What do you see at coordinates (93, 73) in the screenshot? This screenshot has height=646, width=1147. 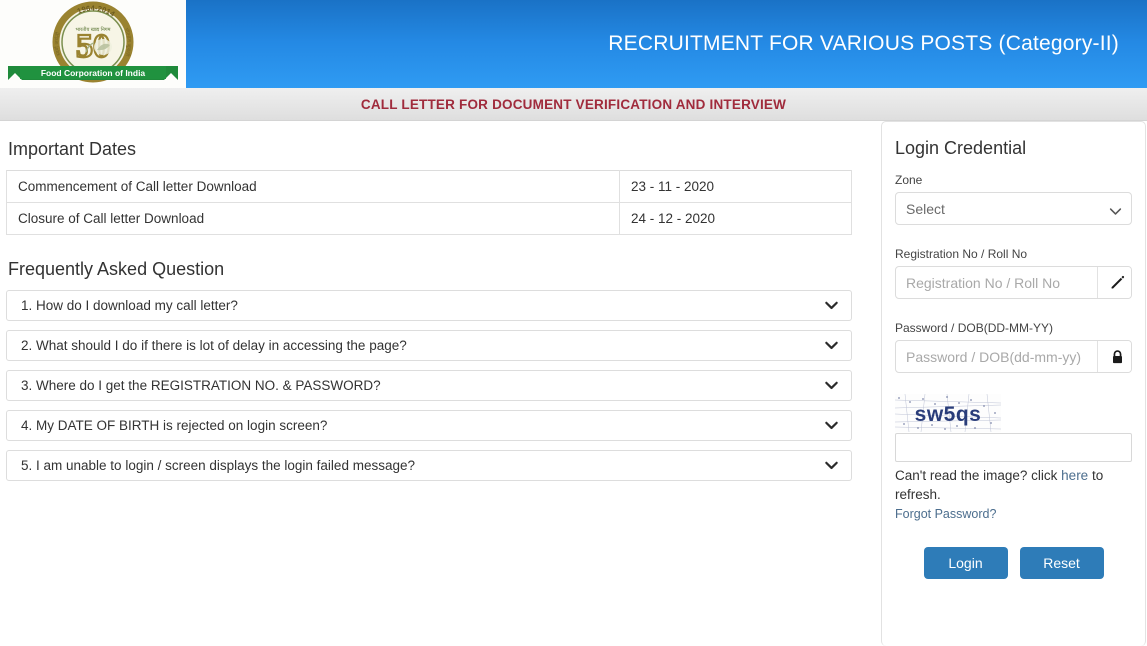 I see `logo-ribbon-text: Food Corporation of India` at bounding box center [93, 73].